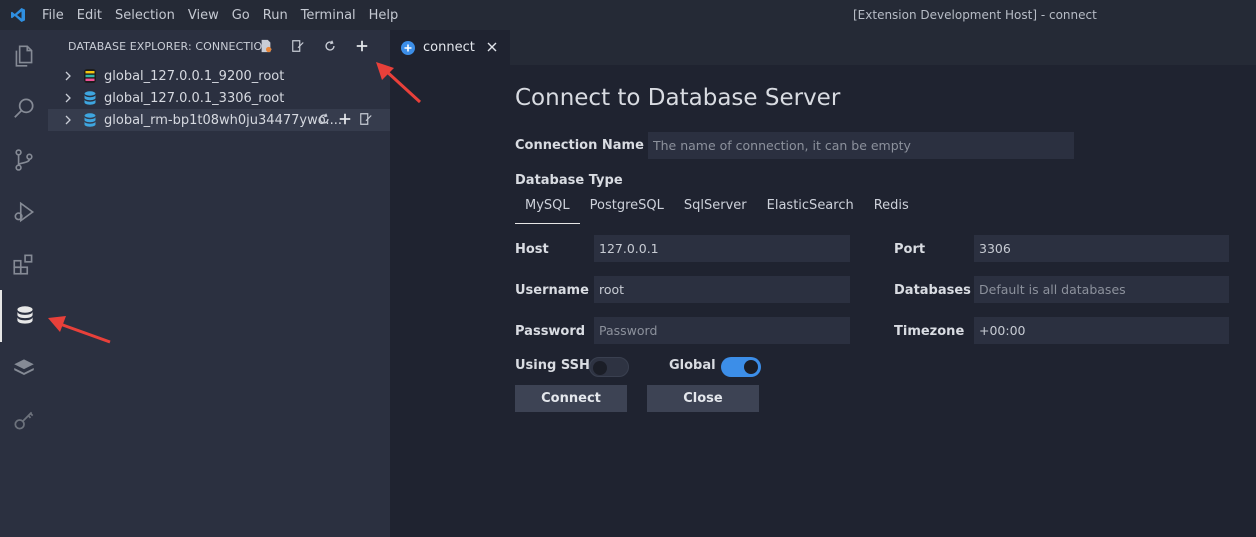 The width and height of the screenshot is (1256, 537). What do you see at coordinates (362, 46) in the screenshot?
I see `add-connection-icon` at bounding box center [362, 46].